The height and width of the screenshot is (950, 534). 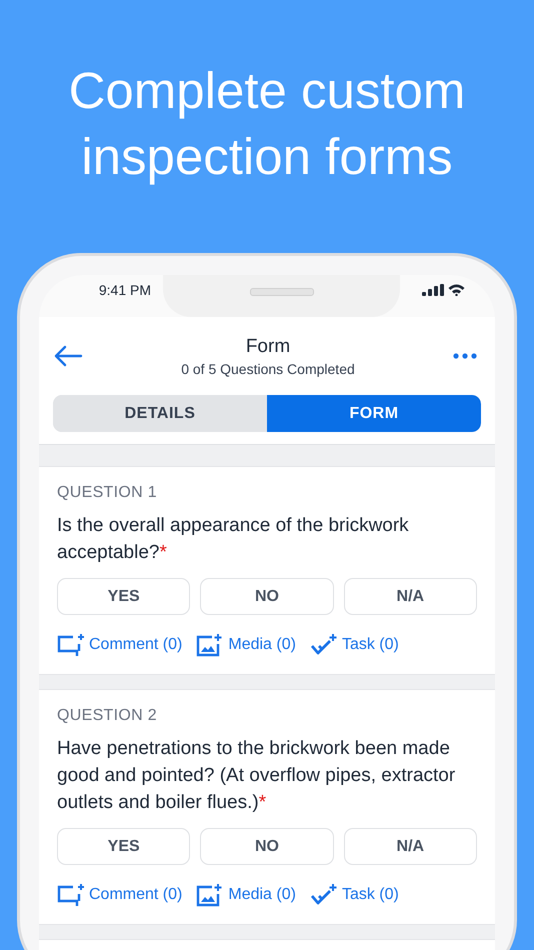 What do you see at coordinates (107, 493) in the screenshot?
I see `question-number: QUESTION 1` at bounding box center [107, 493].